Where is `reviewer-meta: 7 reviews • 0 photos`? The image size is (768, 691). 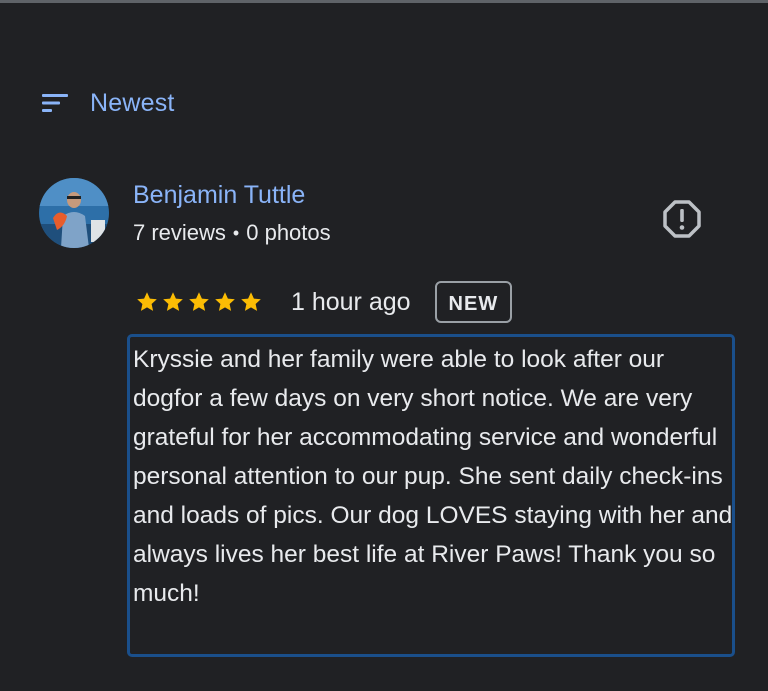
reviewer-meta: 7 reviews • 0 photos is located at coordinates (232, 233).